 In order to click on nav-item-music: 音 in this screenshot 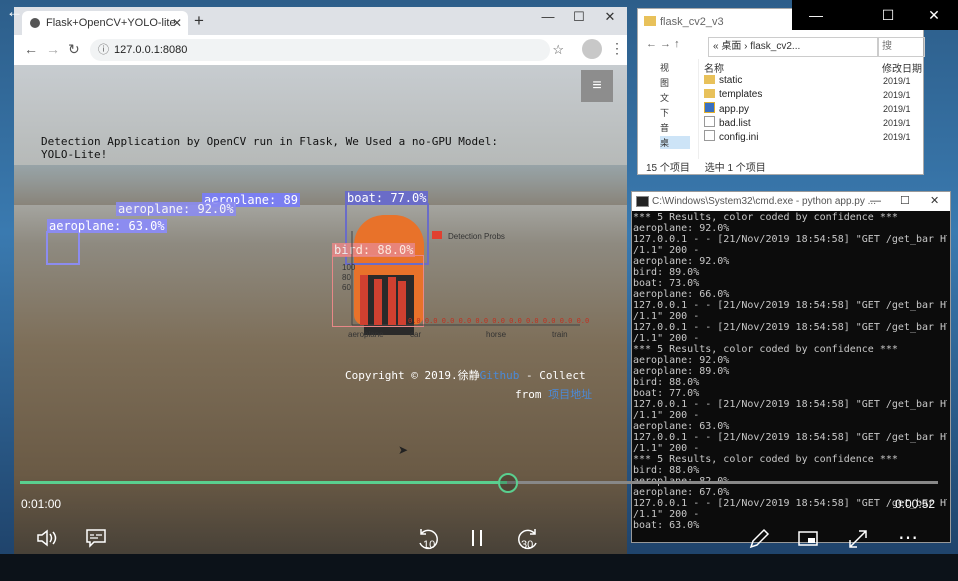, I will do `click(675, 127)`.